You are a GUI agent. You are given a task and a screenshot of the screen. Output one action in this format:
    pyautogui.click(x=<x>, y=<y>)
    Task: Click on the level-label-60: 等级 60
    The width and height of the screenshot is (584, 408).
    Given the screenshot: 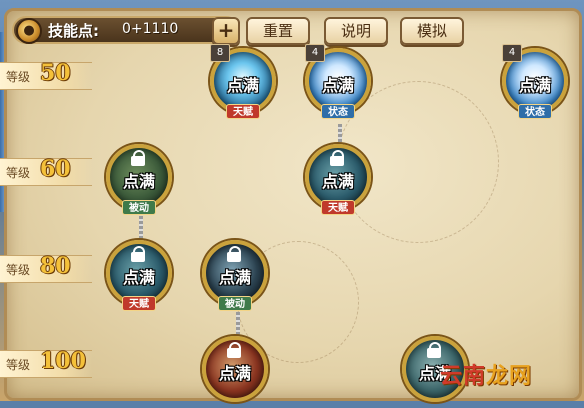 What is the action you would take?
    pyautogui.click(x=46, y=171)
    